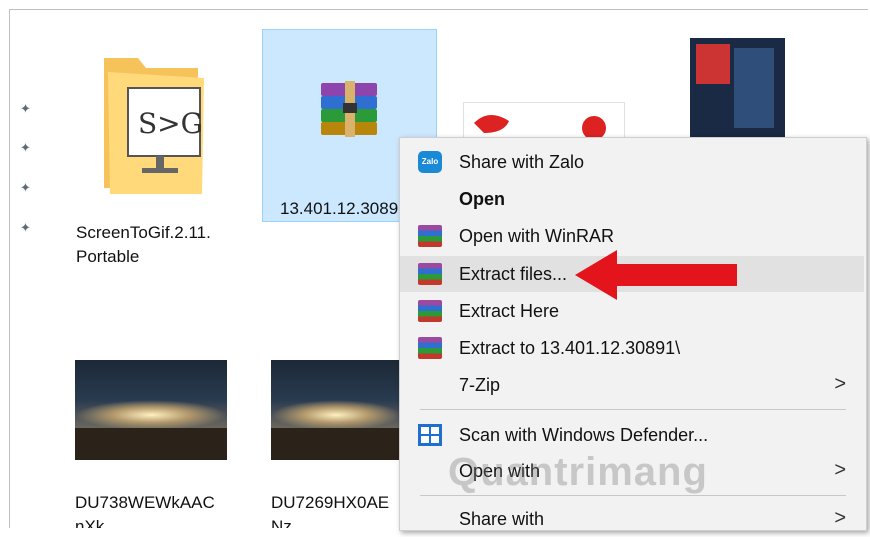 This screenshot has height=537, width=870. Describe the element at coordinates (430, 162) in the screenshot. I see `zalo-icon: Zalo` at that location.